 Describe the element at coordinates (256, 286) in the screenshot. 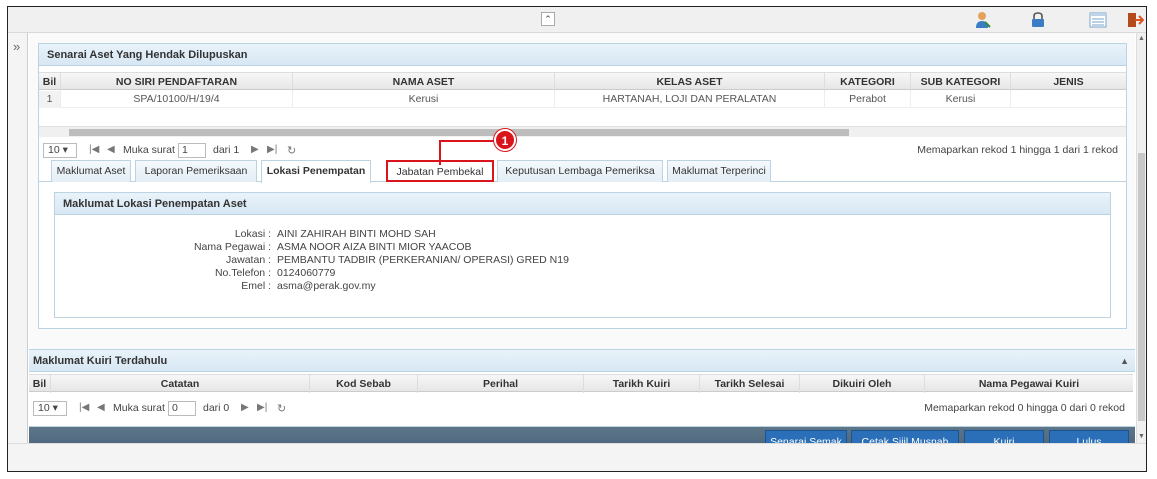

I see `emel-label: Emel :` at that location.